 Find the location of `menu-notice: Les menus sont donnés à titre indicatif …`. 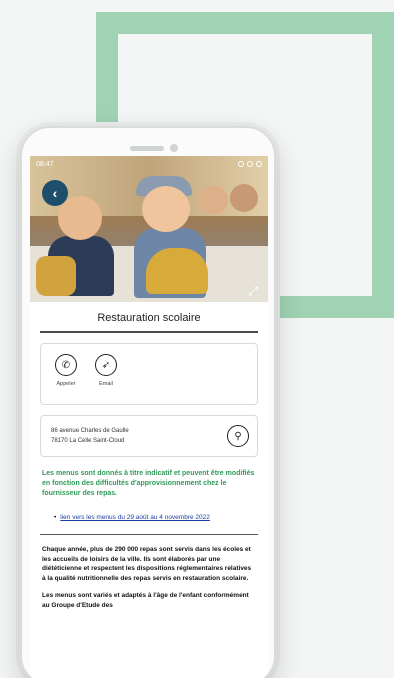

menu-notice: Les menus sont donnés à titre indicatif … is located at coordinates (148, 483).